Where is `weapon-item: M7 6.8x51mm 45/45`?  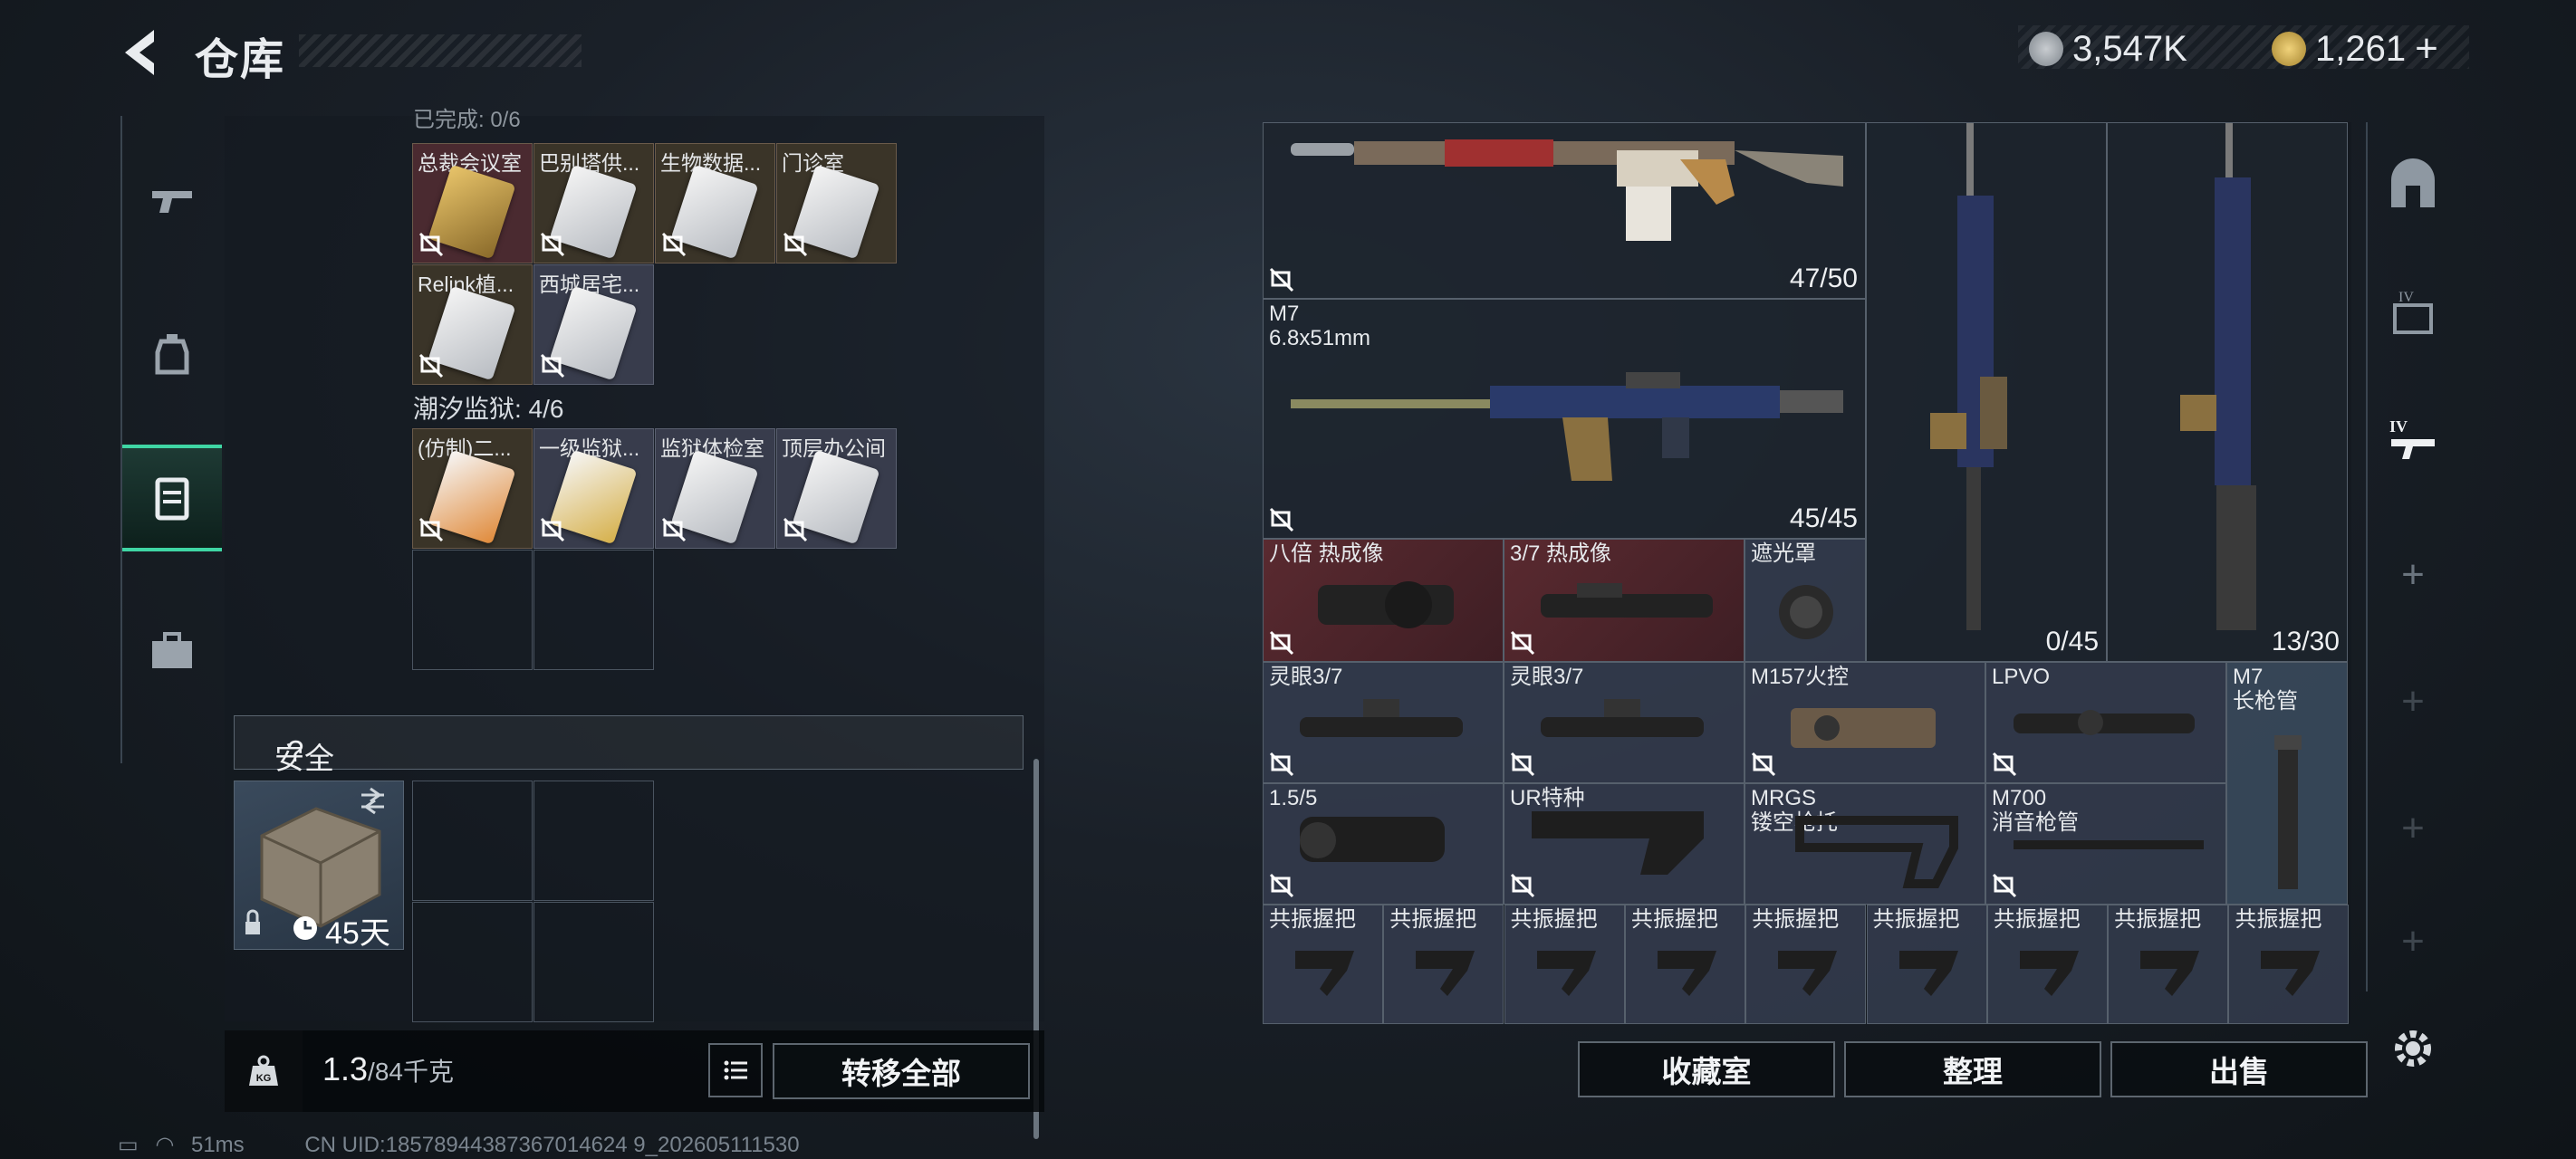 weapon-item: M7 6.8x51mm 45/45 is located at coordinates (1564, 419).